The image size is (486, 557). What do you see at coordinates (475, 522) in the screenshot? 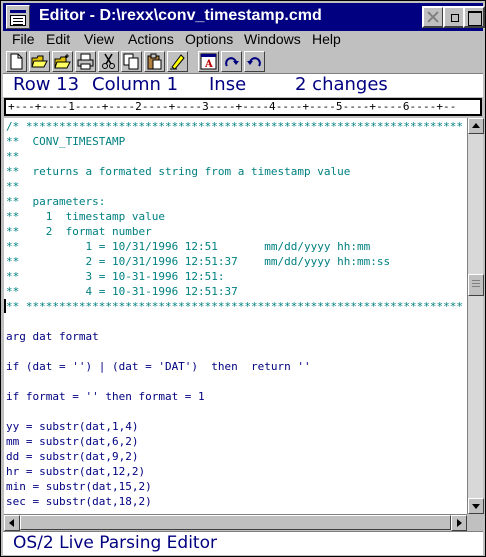
I see `scrollbar-corner` at bounding box center [475, 522].